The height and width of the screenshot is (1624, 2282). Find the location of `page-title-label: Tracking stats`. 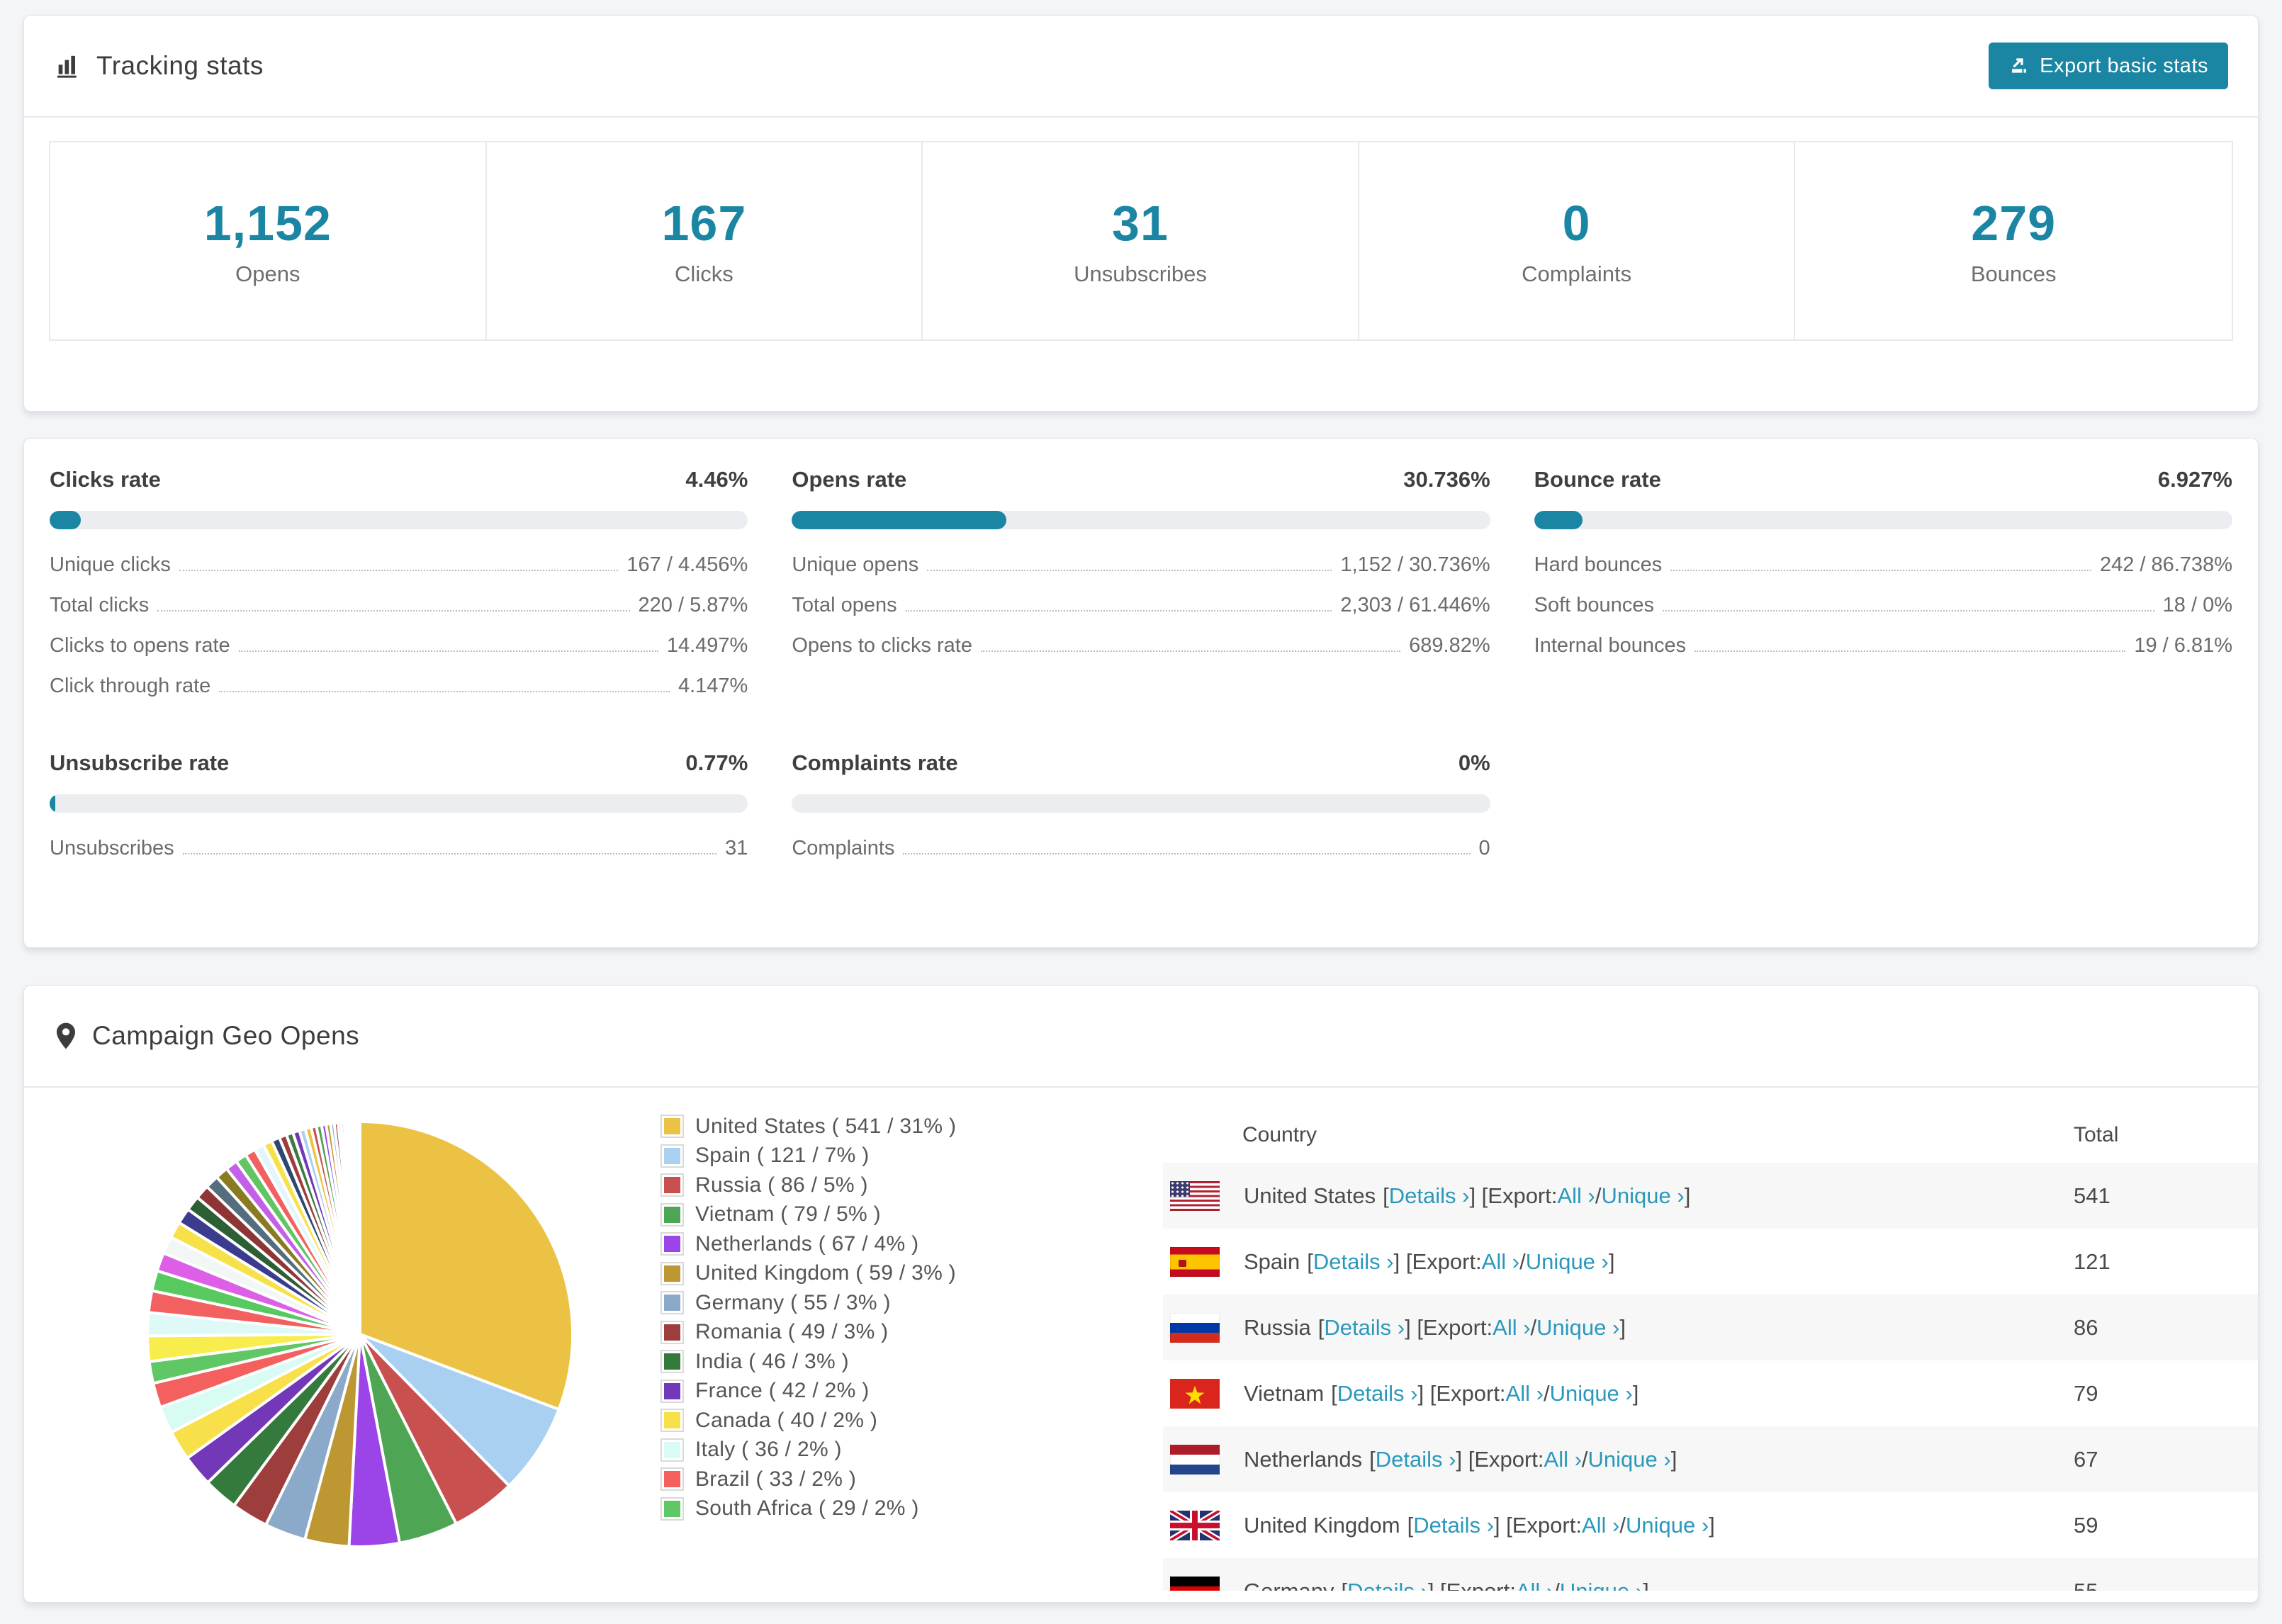

page-title-label: Tracking stats is located at coordinates (180, 66).